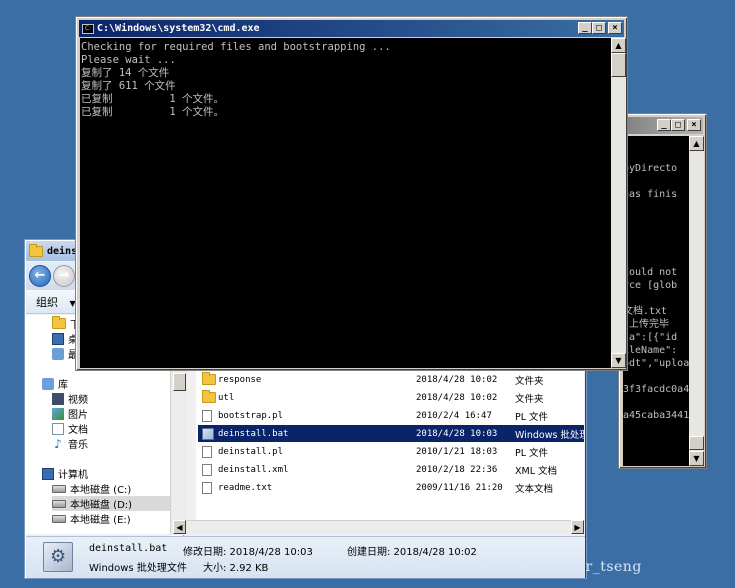 The width and height of the screenshot is (735, 588). Describe the element at coordinates (63, 385) in the screenshot. I see `nav-item-label: 库` at that location.